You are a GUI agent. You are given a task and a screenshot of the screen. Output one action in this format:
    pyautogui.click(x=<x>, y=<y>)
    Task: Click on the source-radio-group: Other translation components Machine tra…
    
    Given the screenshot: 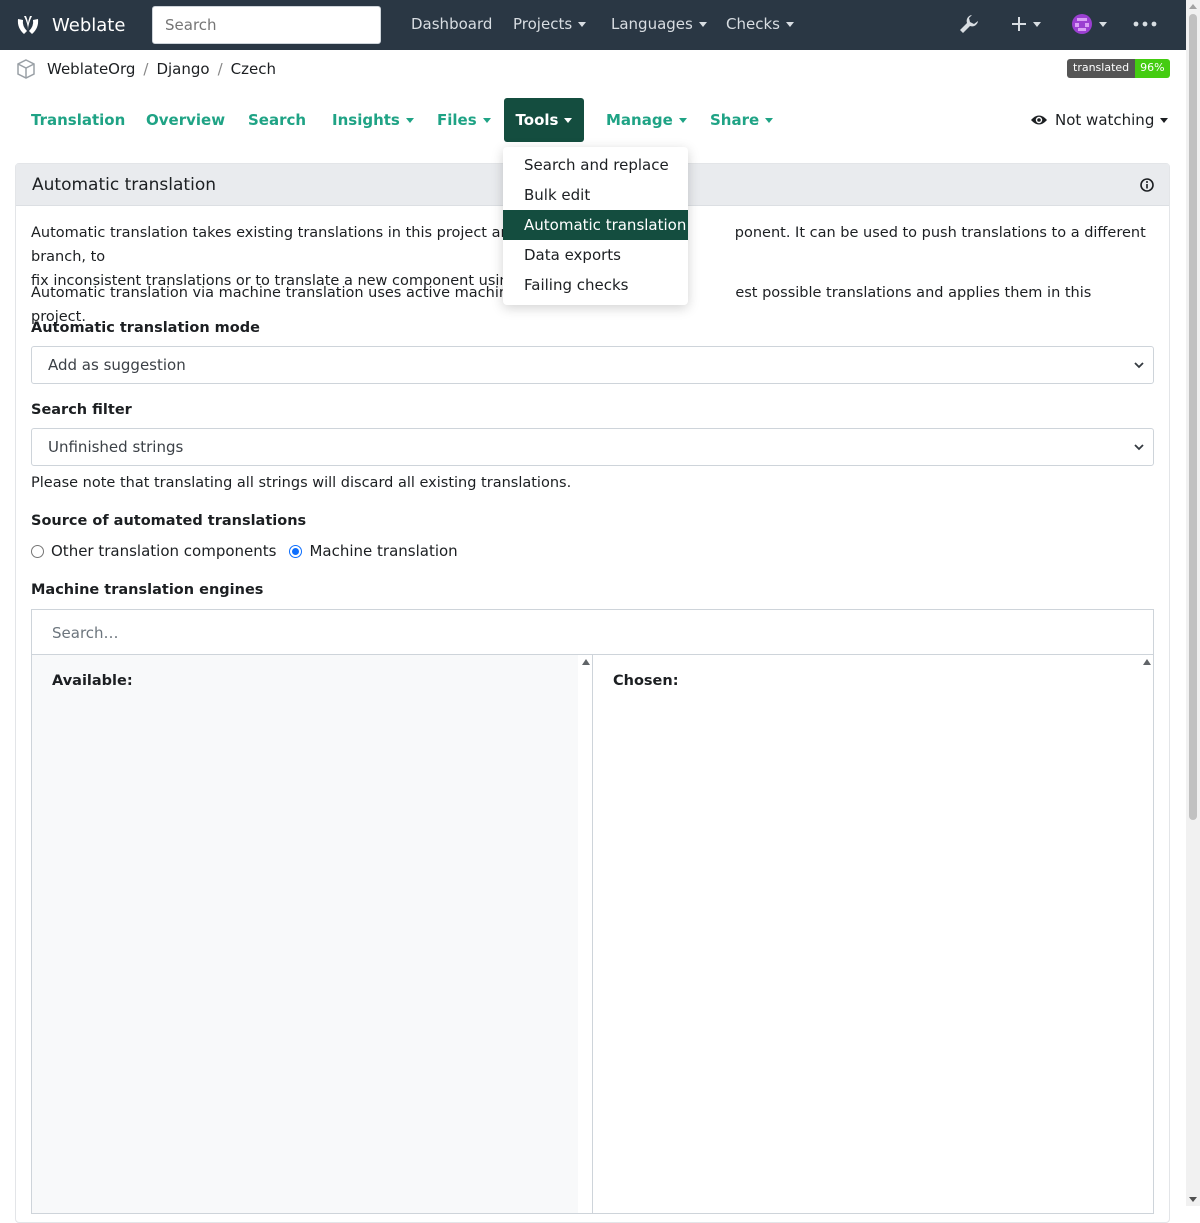 What is the action you would take?
    pyautogui.click(x=244, y=551)
    